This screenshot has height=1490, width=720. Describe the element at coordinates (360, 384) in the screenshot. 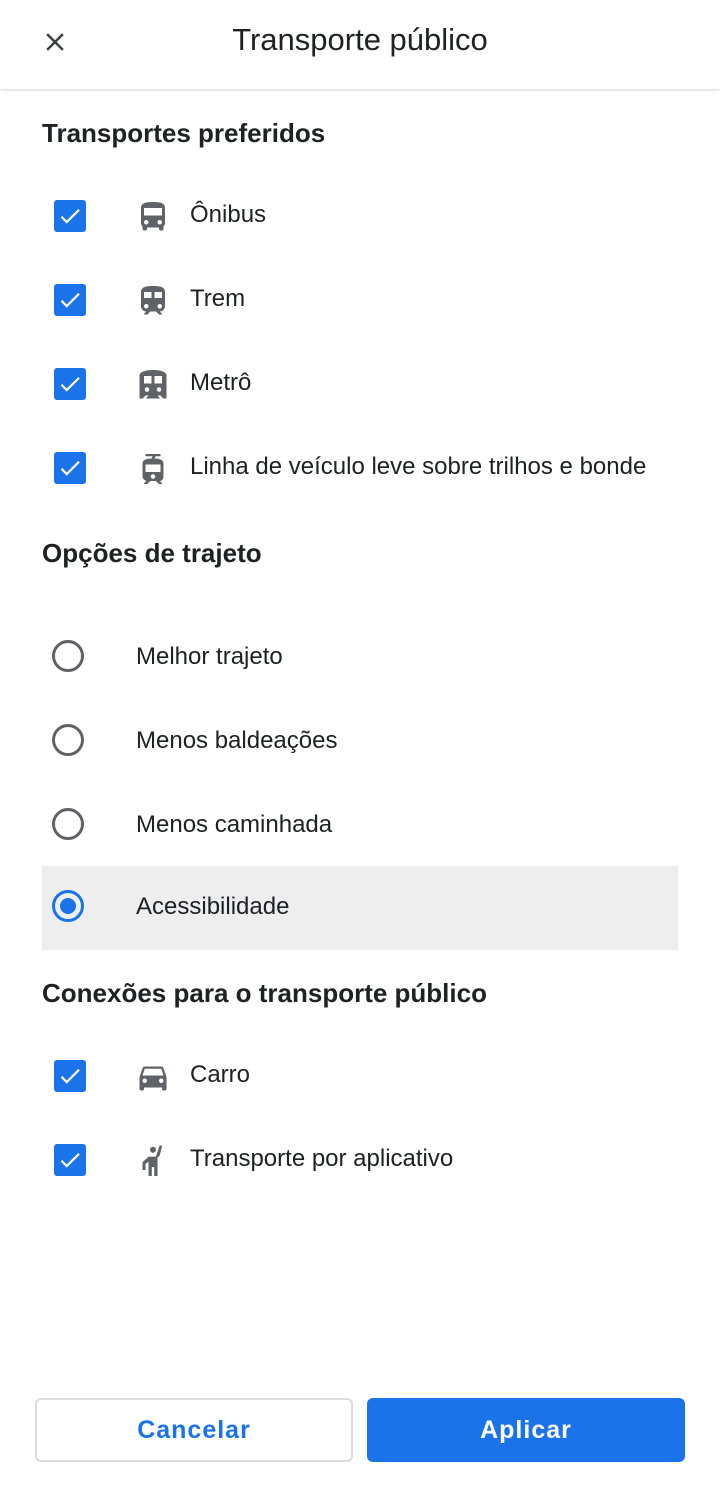

I see `option-subway: Metrô` at that location.